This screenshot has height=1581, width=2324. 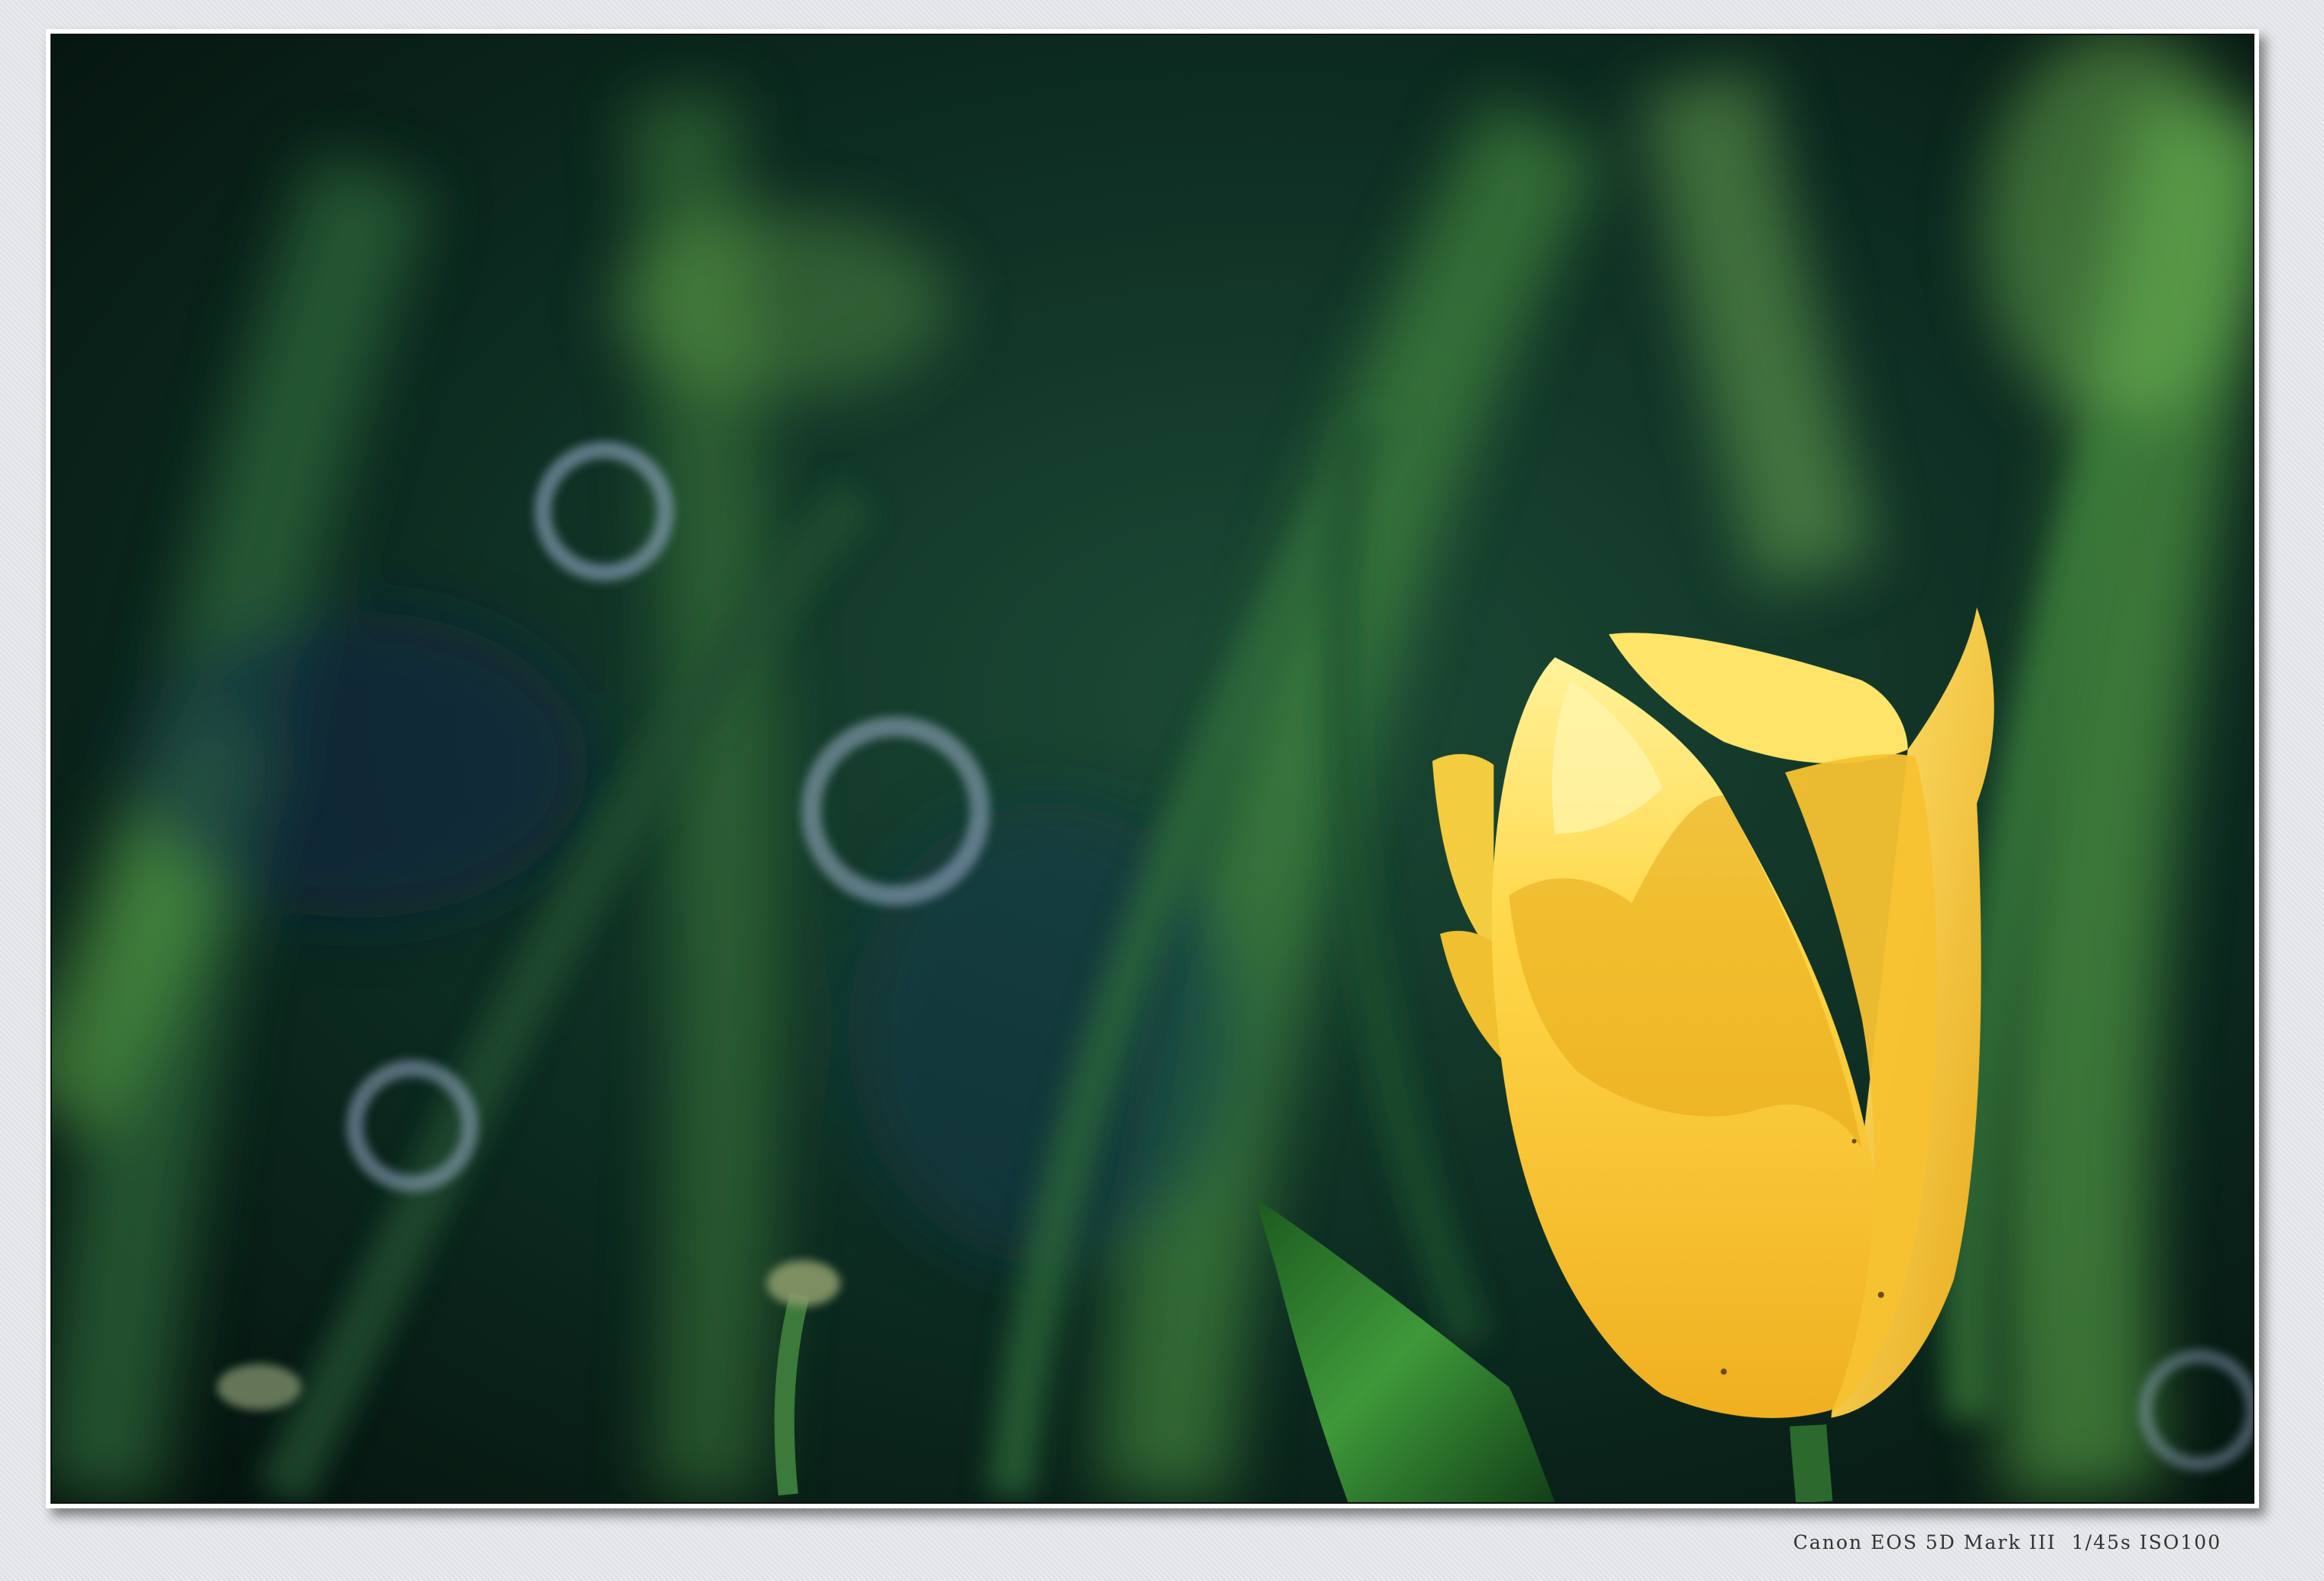 I want to click on exif-caption: Canon EOS 5D Mark III 1/45s ISO100, so click(x=2007, y=1542).